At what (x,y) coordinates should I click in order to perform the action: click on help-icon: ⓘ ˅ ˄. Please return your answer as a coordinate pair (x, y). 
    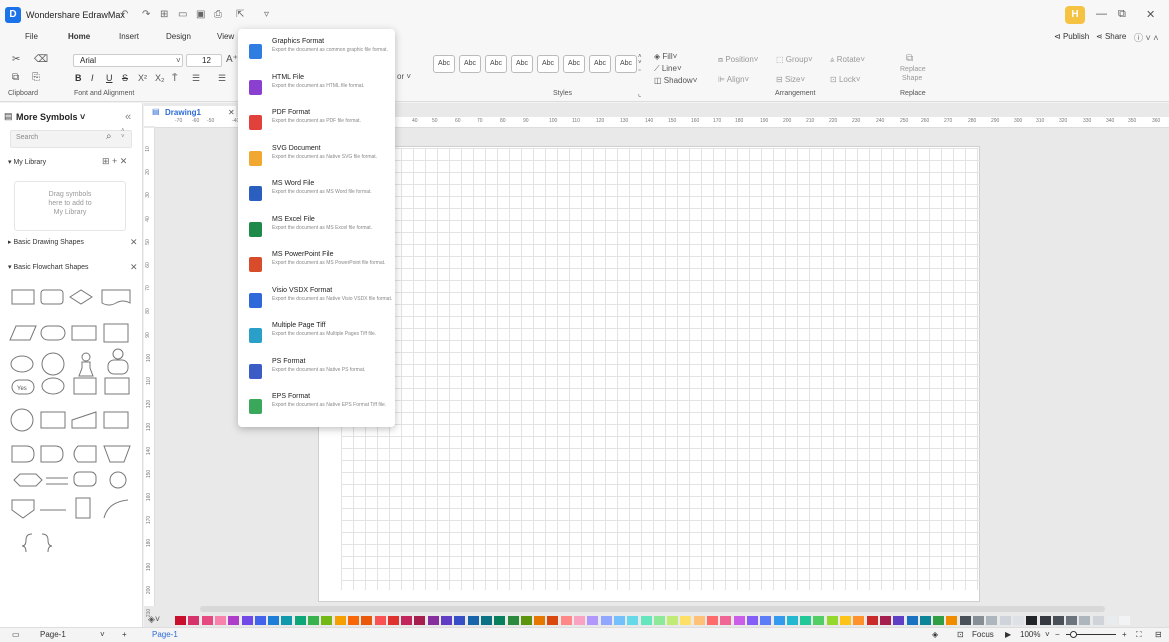
    Looking at the image, I should click on (1146, 37).